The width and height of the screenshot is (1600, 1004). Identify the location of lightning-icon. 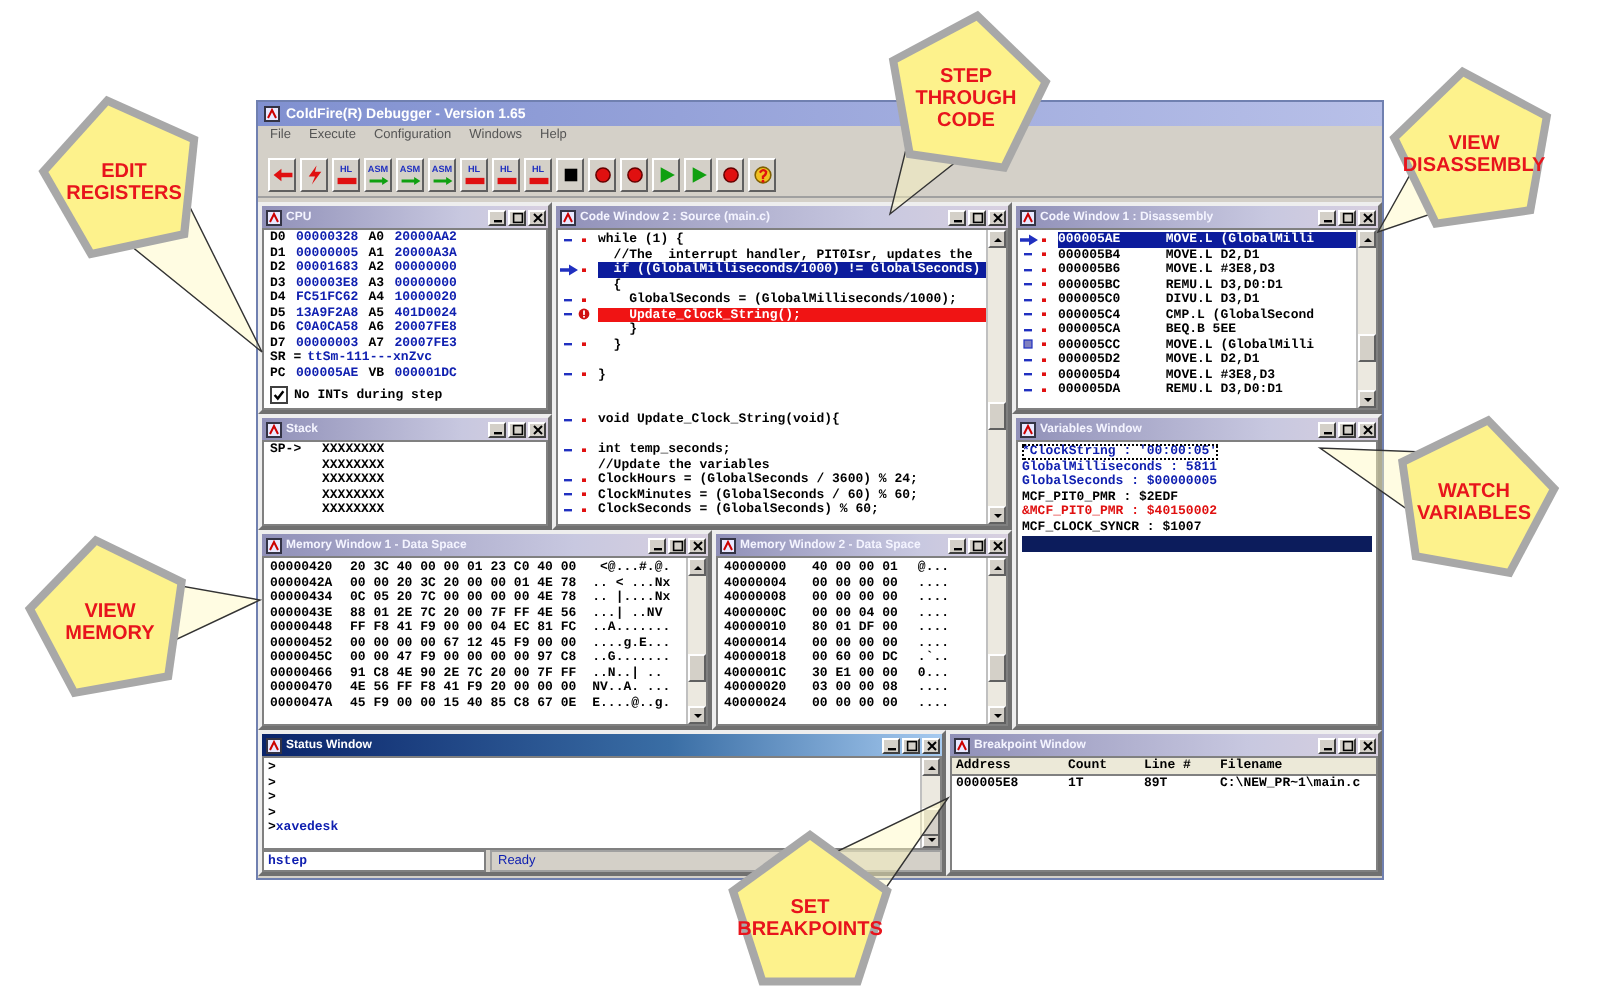
(314, 174).